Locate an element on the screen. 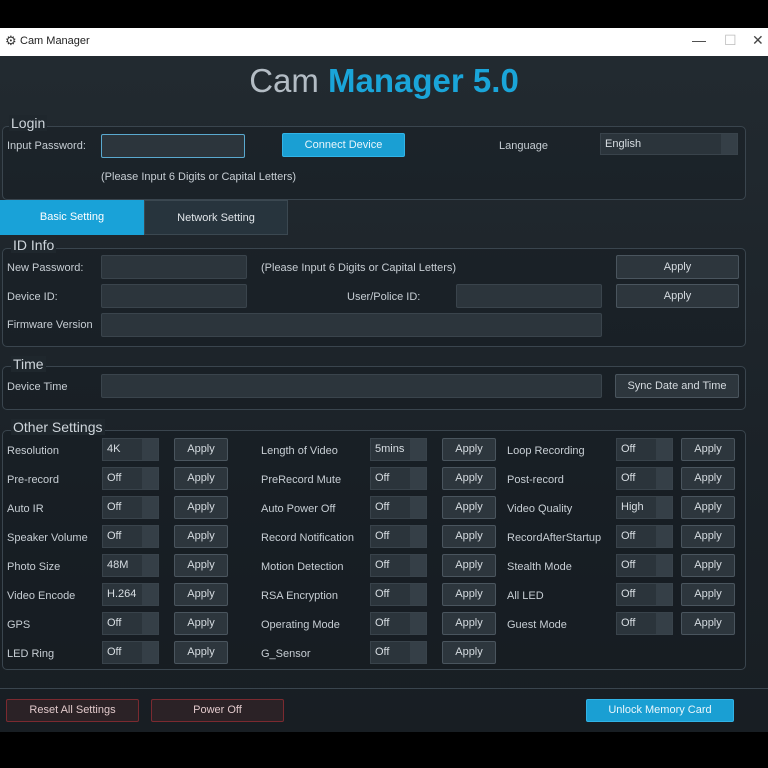 The image size is (768, 768). setting-label-length-of-video: Length of Video is located at coordinates (299, 451).